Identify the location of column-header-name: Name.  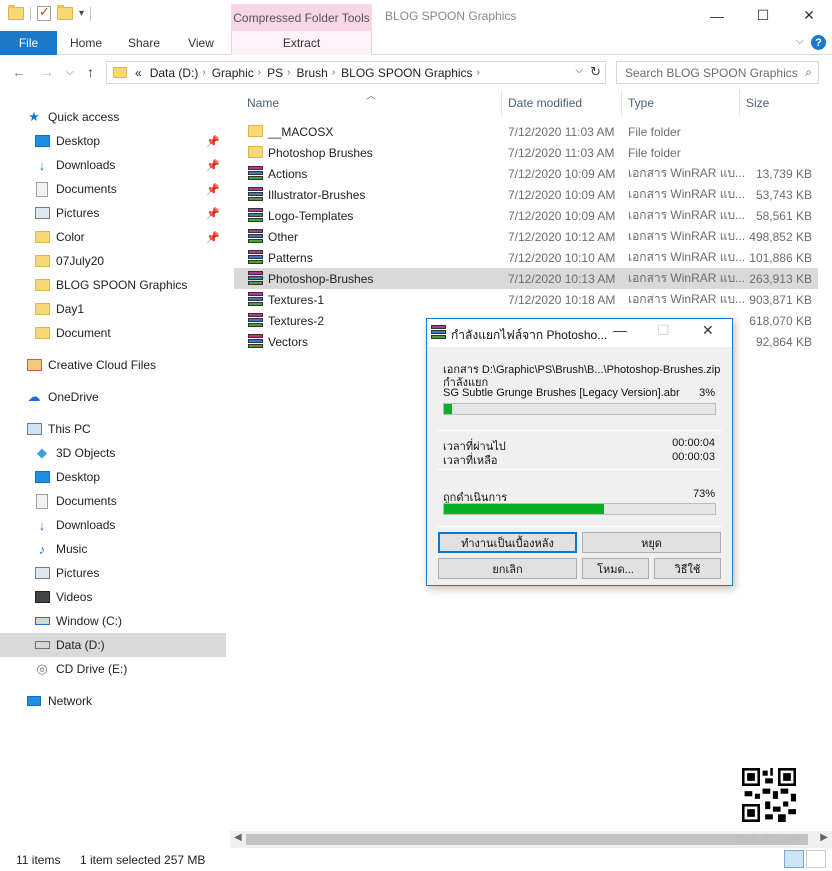
(371, 103).